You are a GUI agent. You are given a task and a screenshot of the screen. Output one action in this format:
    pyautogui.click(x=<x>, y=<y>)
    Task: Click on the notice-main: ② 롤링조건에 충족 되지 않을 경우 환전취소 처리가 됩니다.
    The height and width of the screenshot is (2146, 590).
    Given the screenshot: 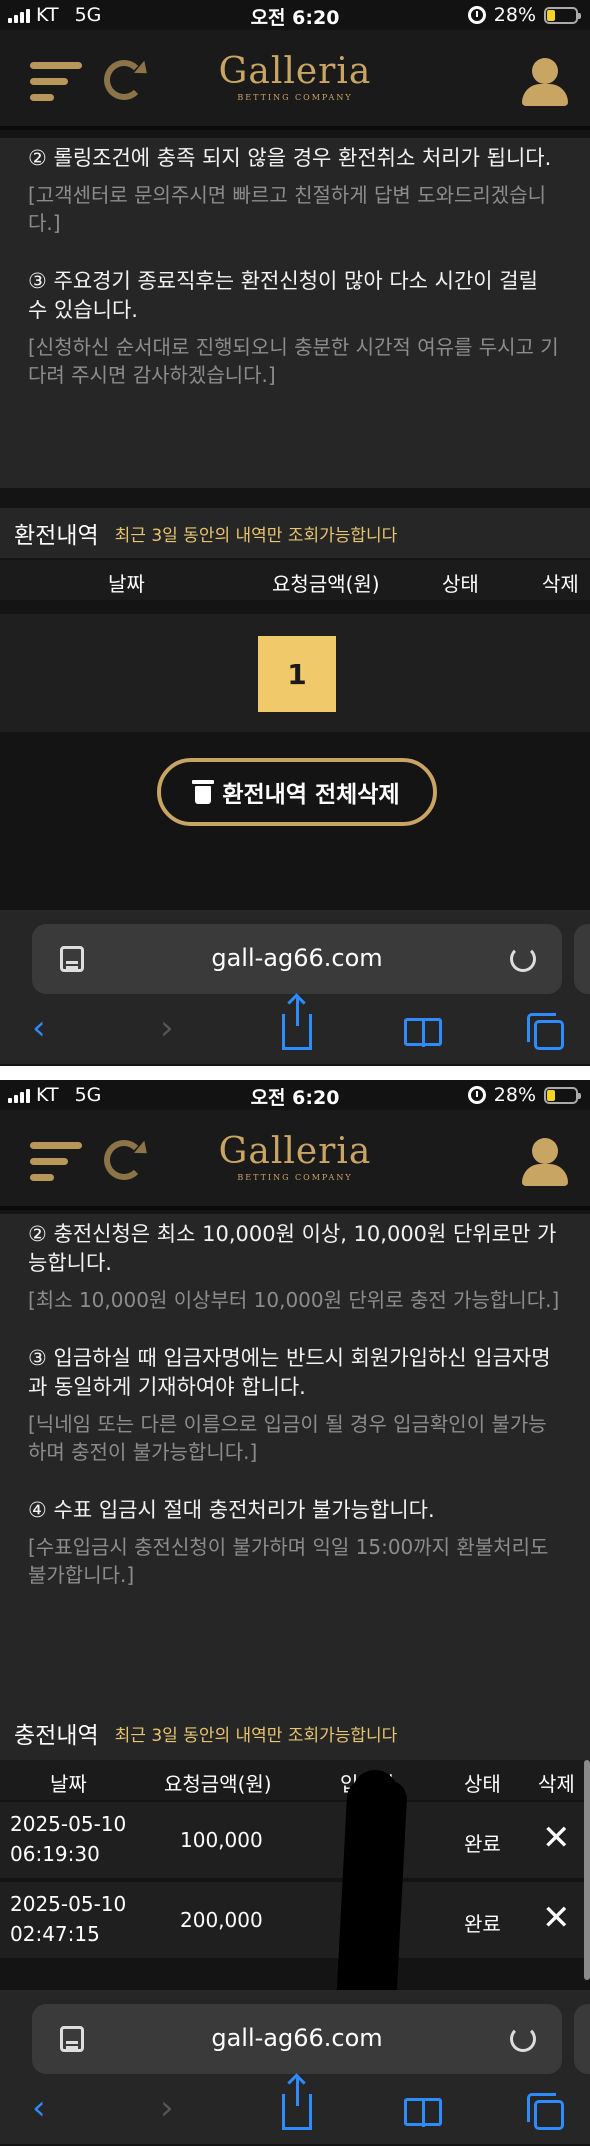 What is the action you would take?
    pyautogui.click(x=290, y=158)
    